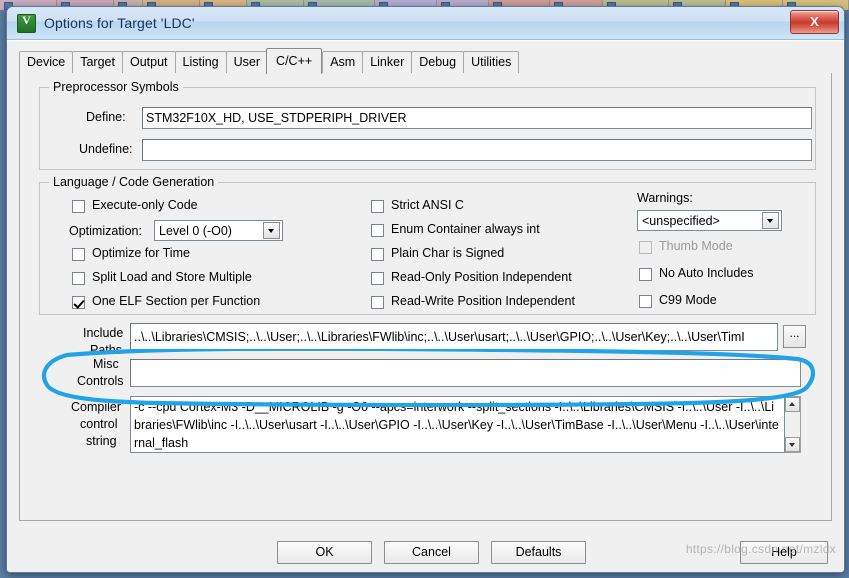 The width and height of the screenshot is (849, 578). I want to click on ok-button: OK, so click(324, 552).